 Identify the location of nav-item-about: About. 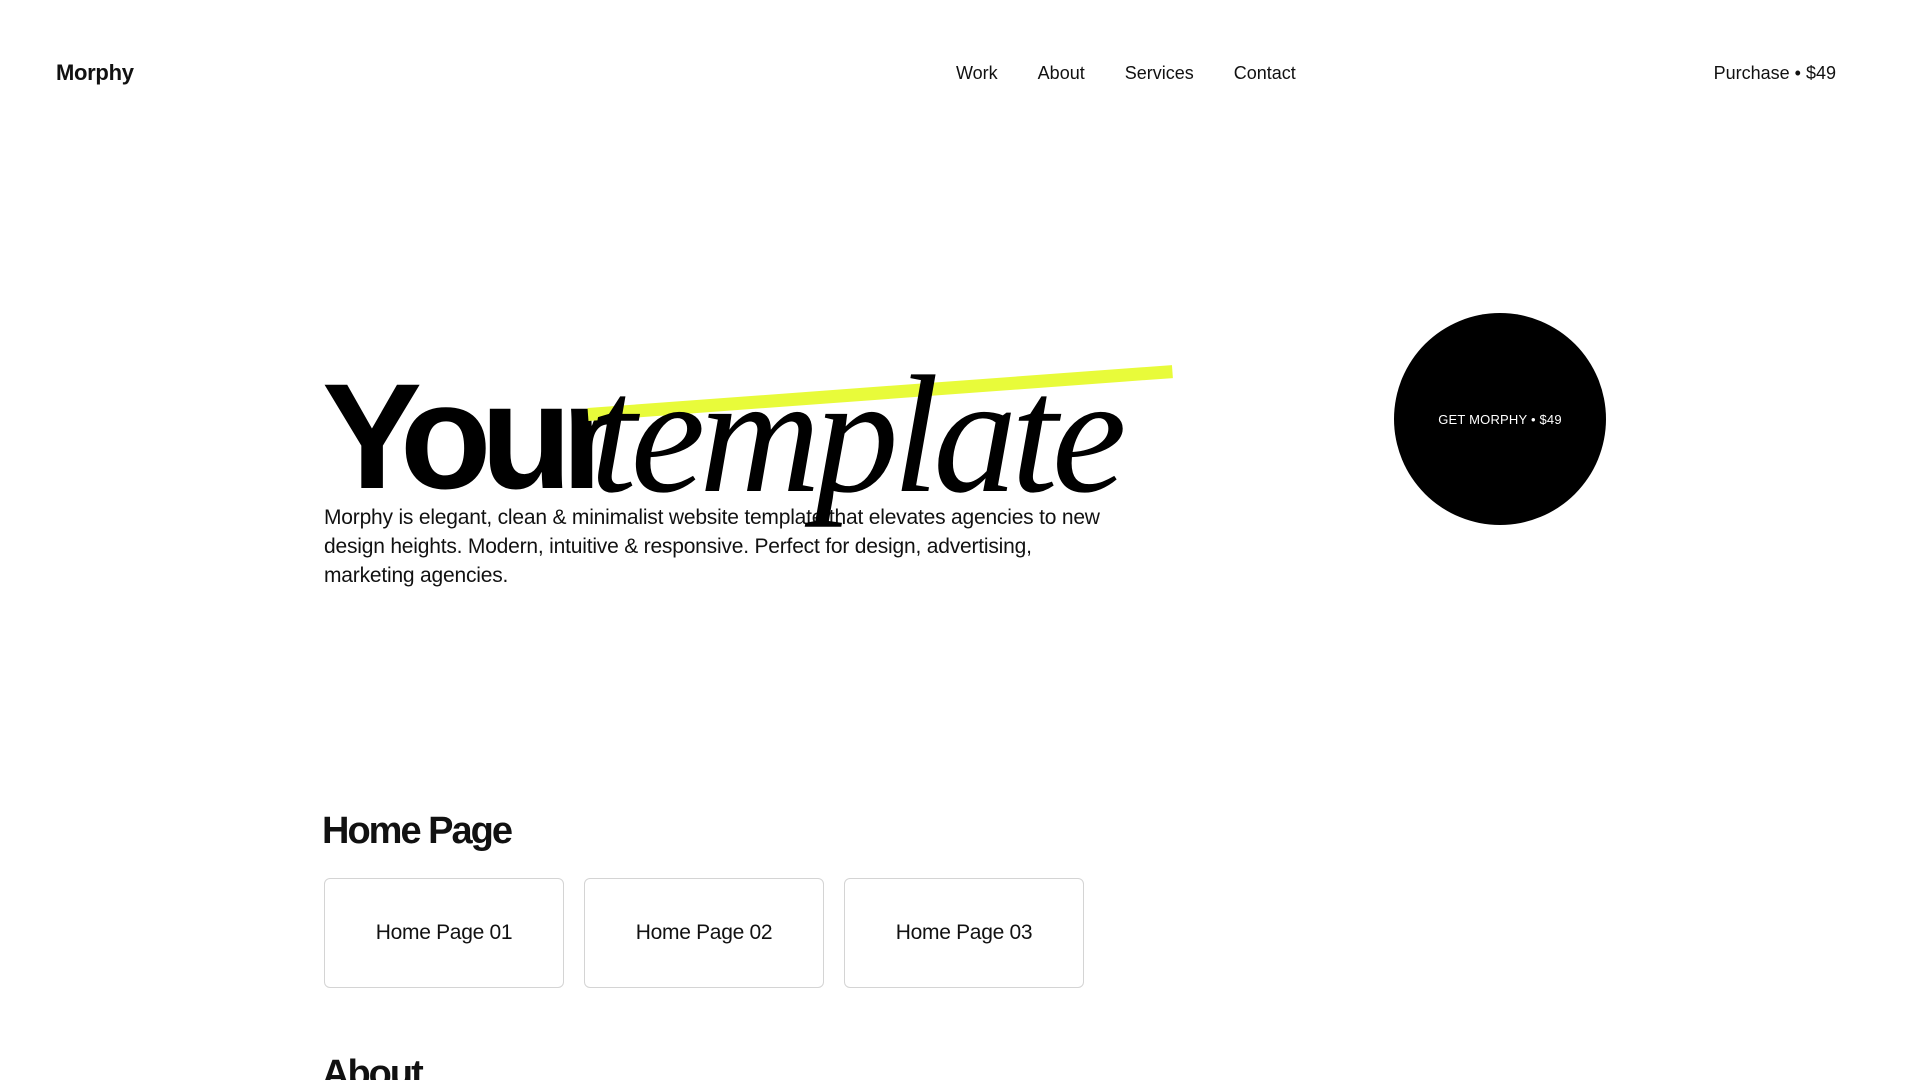
(1061, 73).